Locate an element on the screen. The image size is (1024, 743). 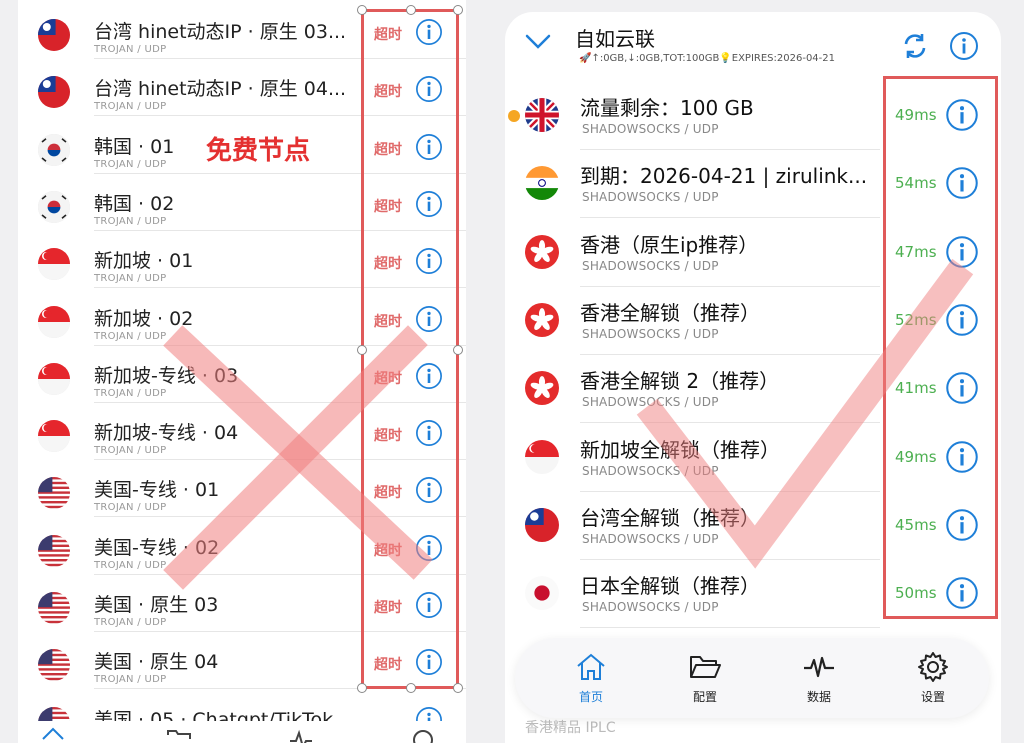
timeout-highlight-box is located at coordinates (410, 349).